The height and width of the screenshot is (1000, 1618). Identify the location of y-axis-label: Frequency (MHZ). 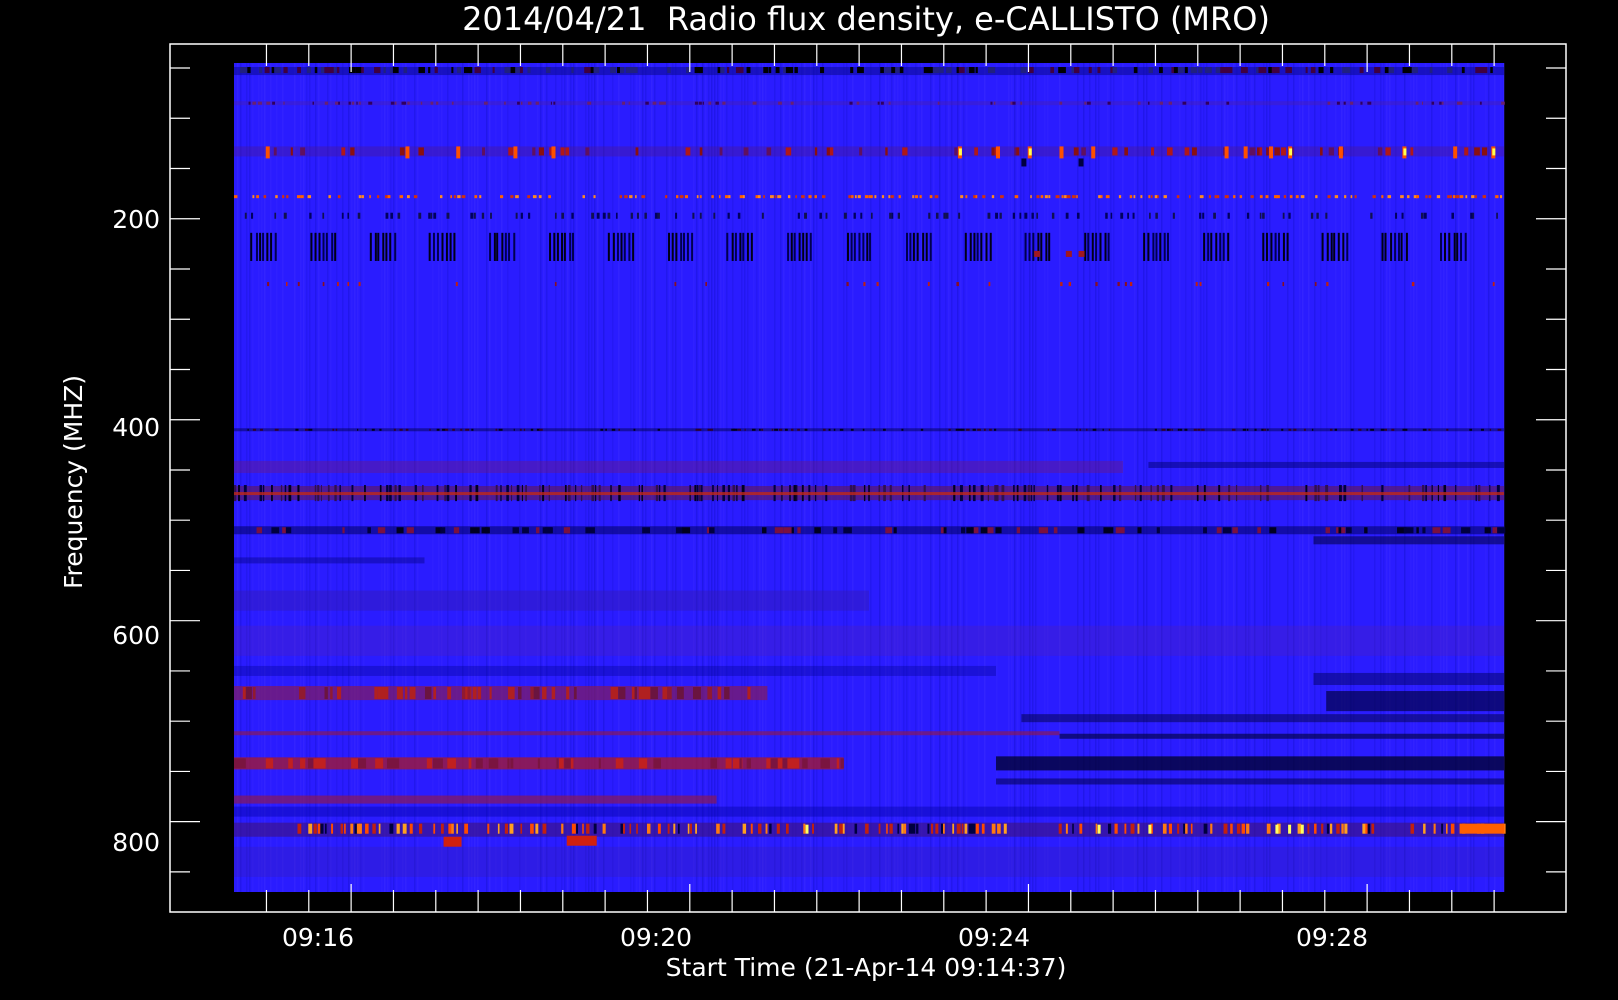
(73, 482).